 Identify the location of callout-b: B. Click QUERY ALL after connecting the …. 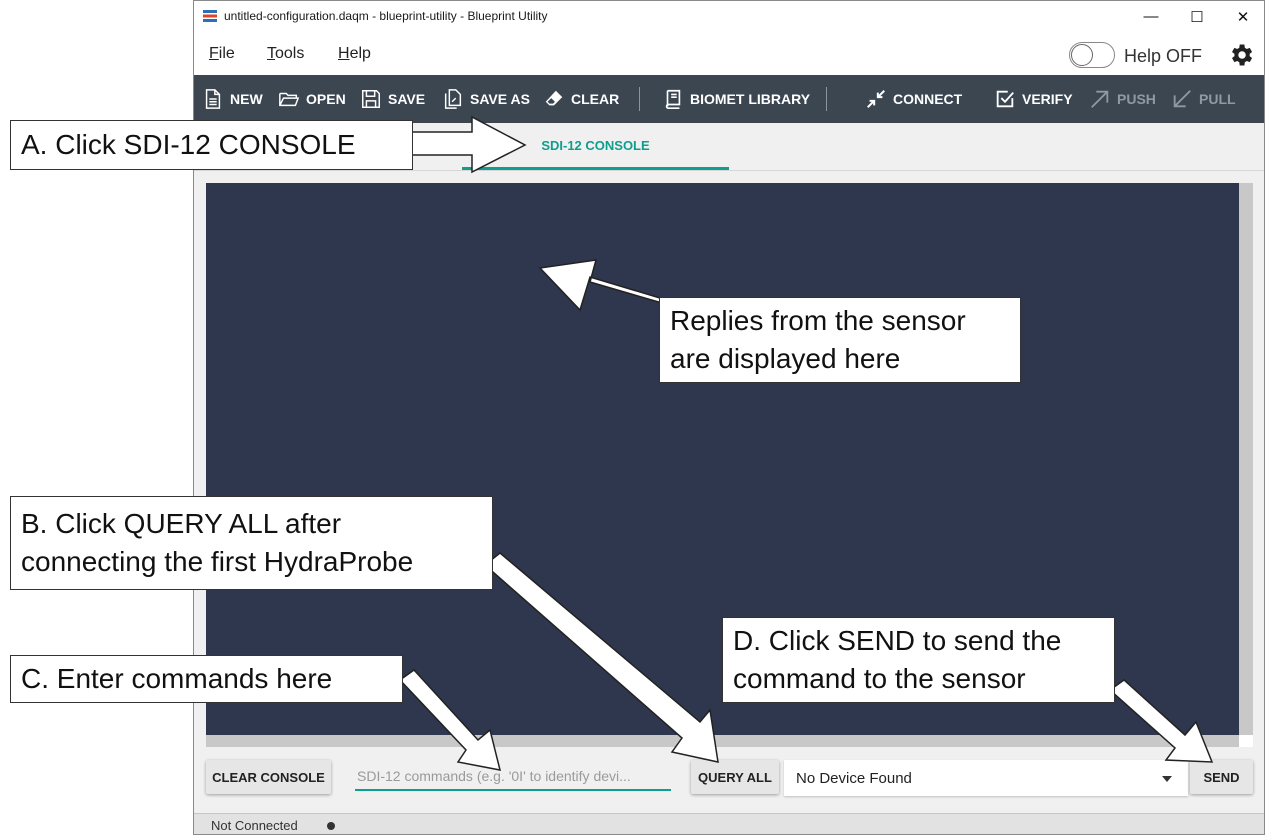
(251, 543).